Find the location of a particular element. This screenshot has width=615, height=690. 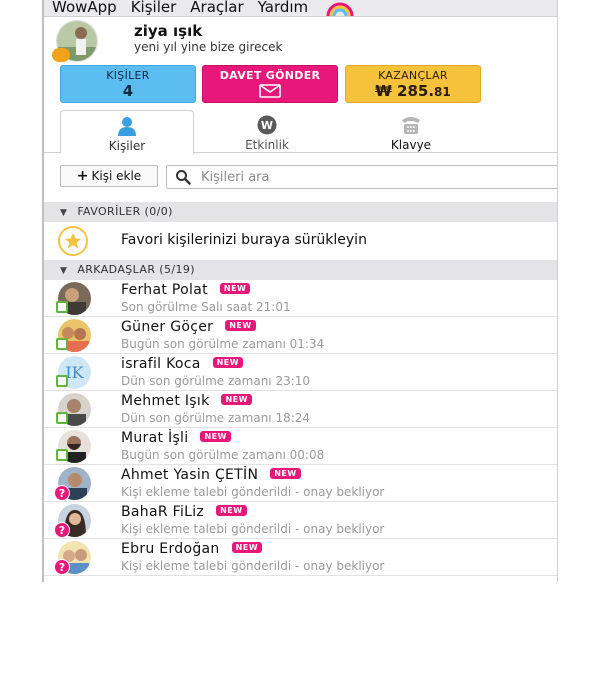

tab-keypad: Klavye is located at coordinates (411, 132).